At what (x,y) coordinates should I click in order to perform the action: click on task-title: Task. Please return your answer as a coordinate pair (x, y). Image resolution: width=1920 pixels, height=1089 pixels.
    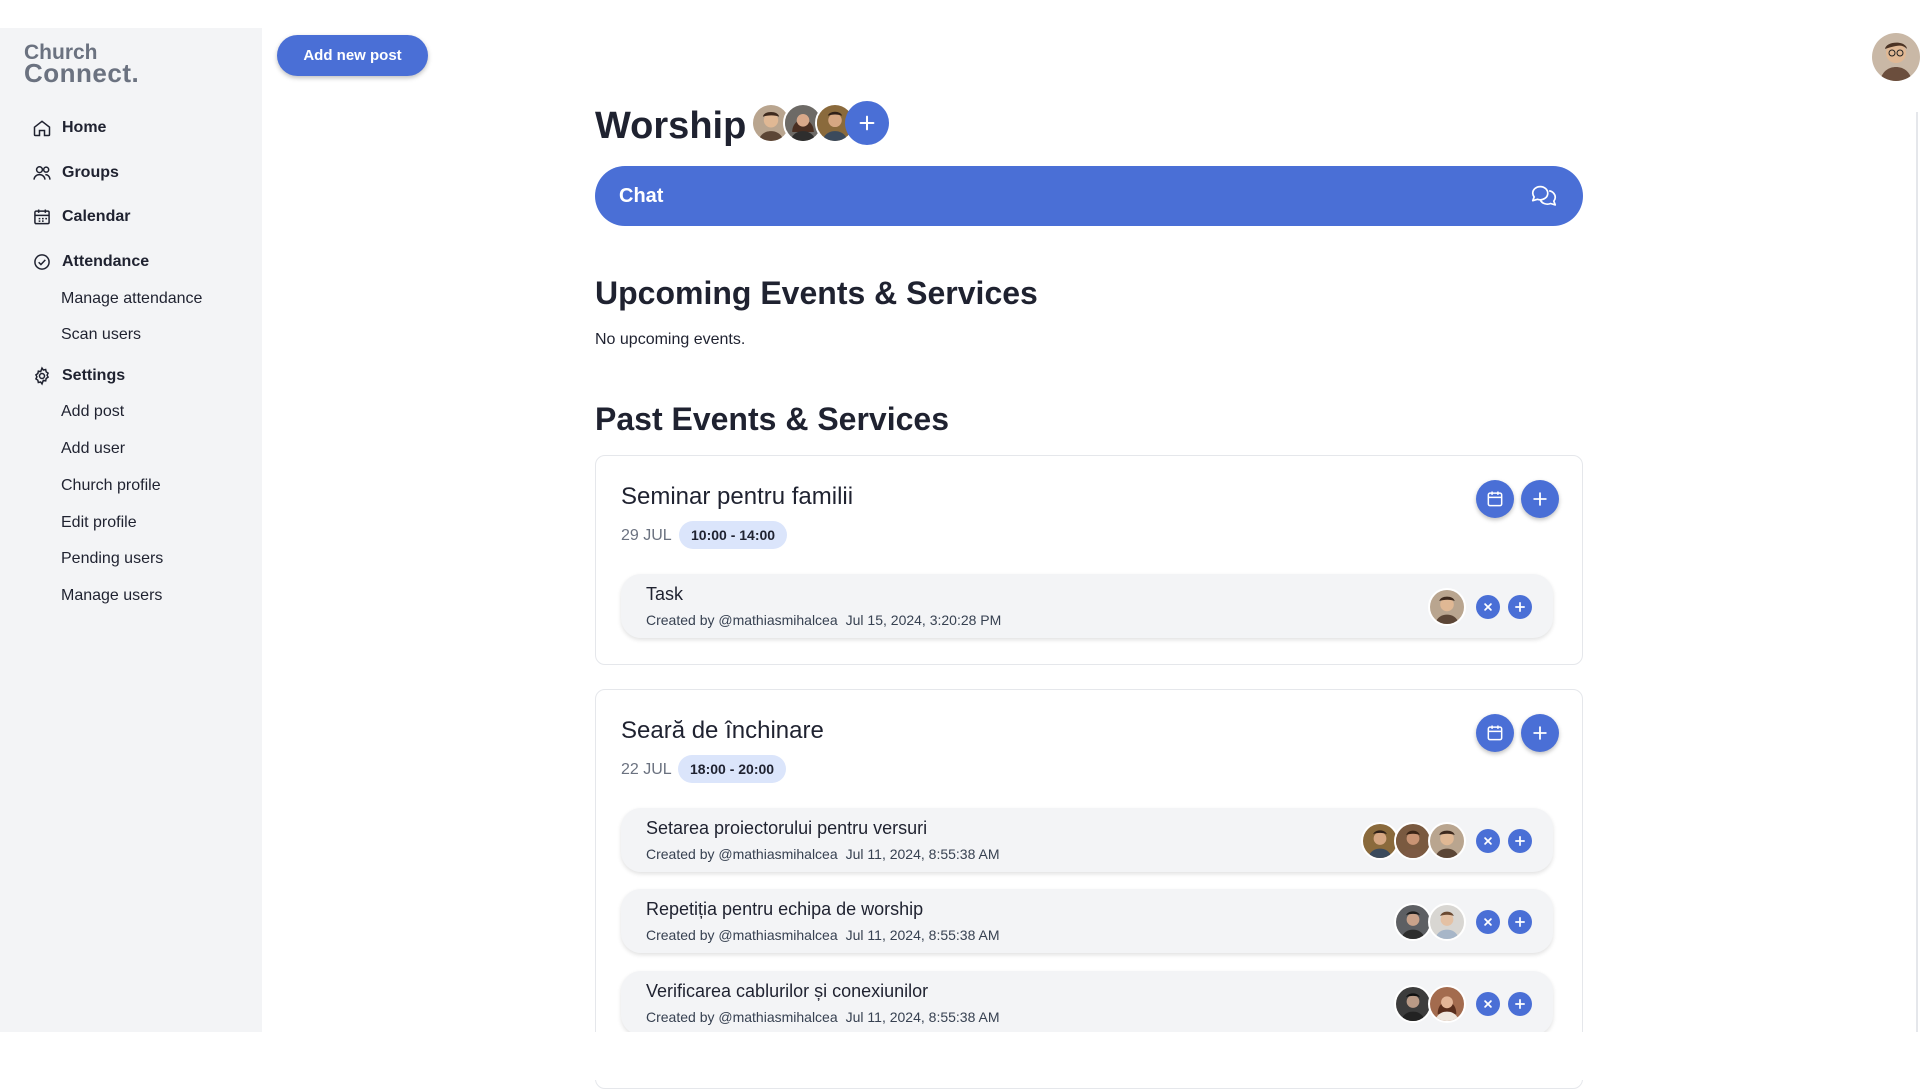
    Looking at the image, I should click on (665, 594).